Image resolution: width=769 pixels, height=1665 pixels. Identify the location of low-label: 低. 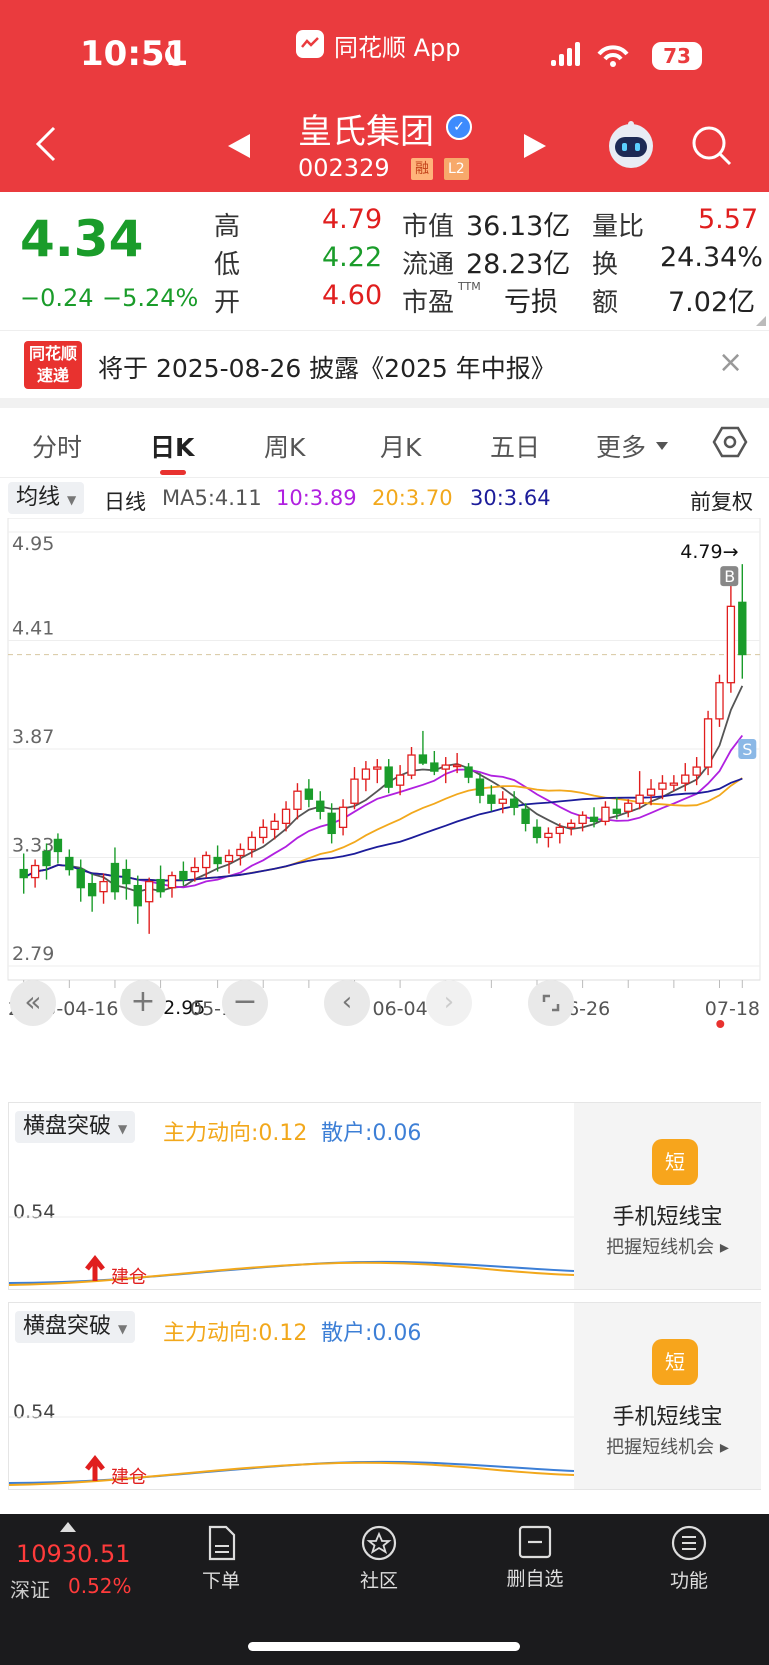
(227, 265).